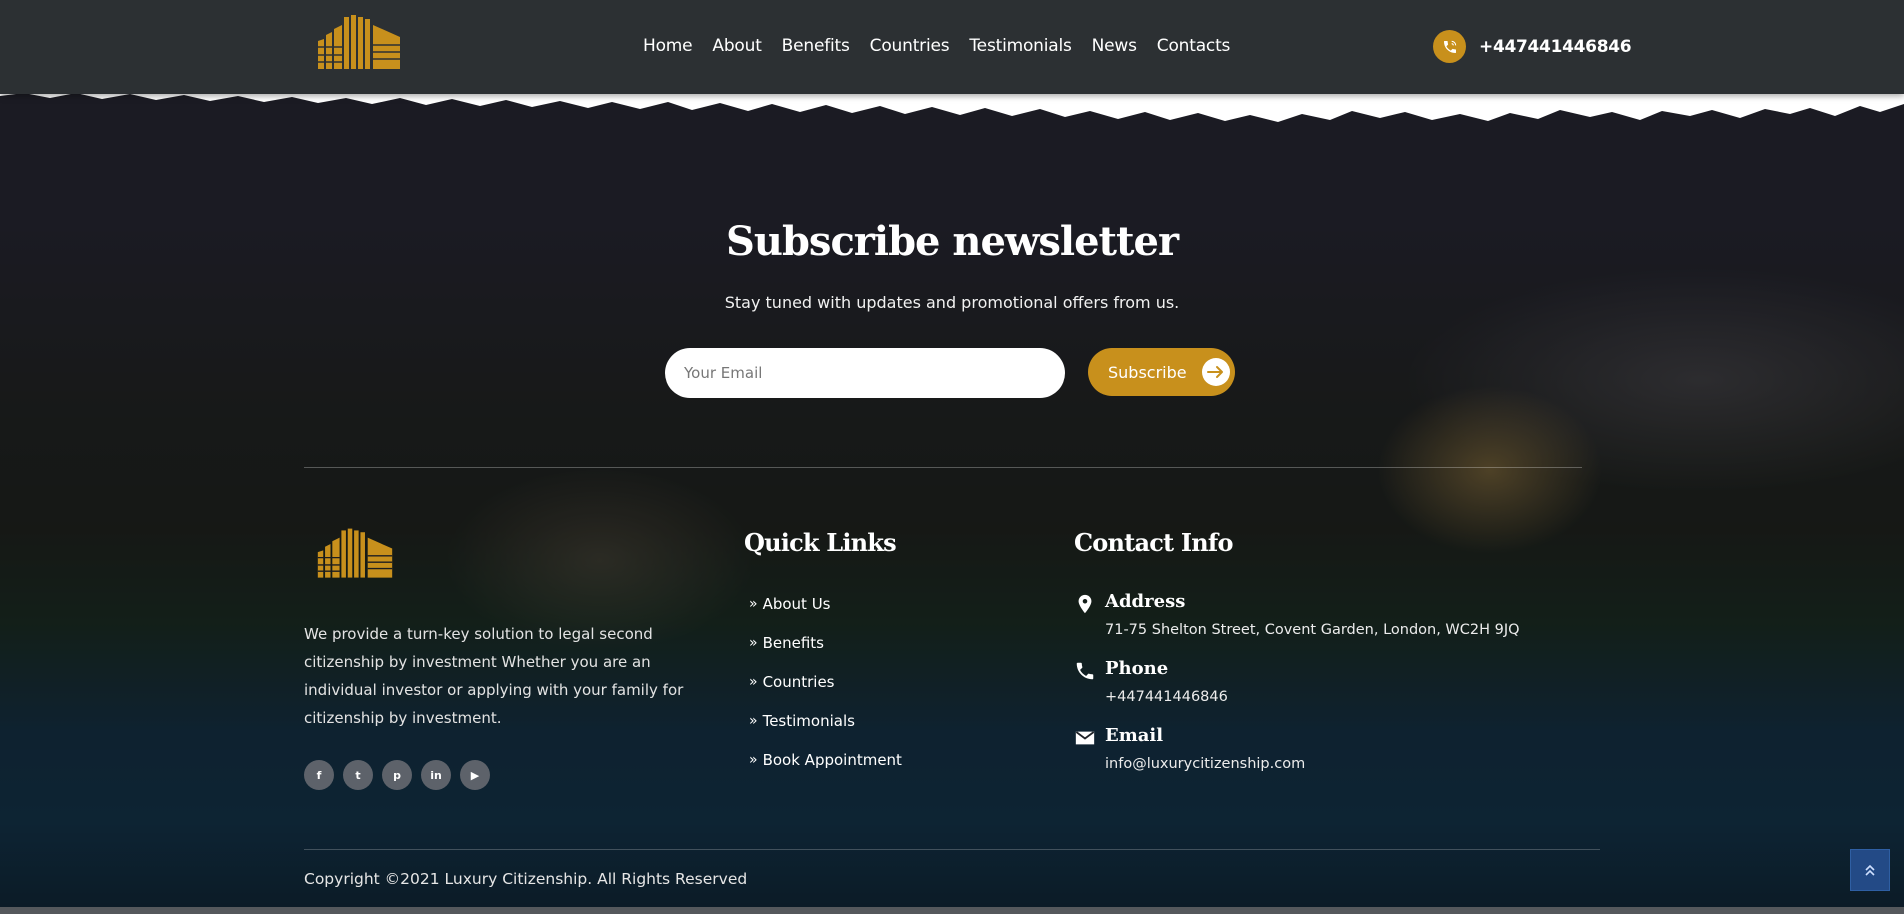 The image size is (1904, 914). What do you see at coordinates (319, 775) in the screenshot?
I see `facebook-icon: f` at bounding box center [319, 775].